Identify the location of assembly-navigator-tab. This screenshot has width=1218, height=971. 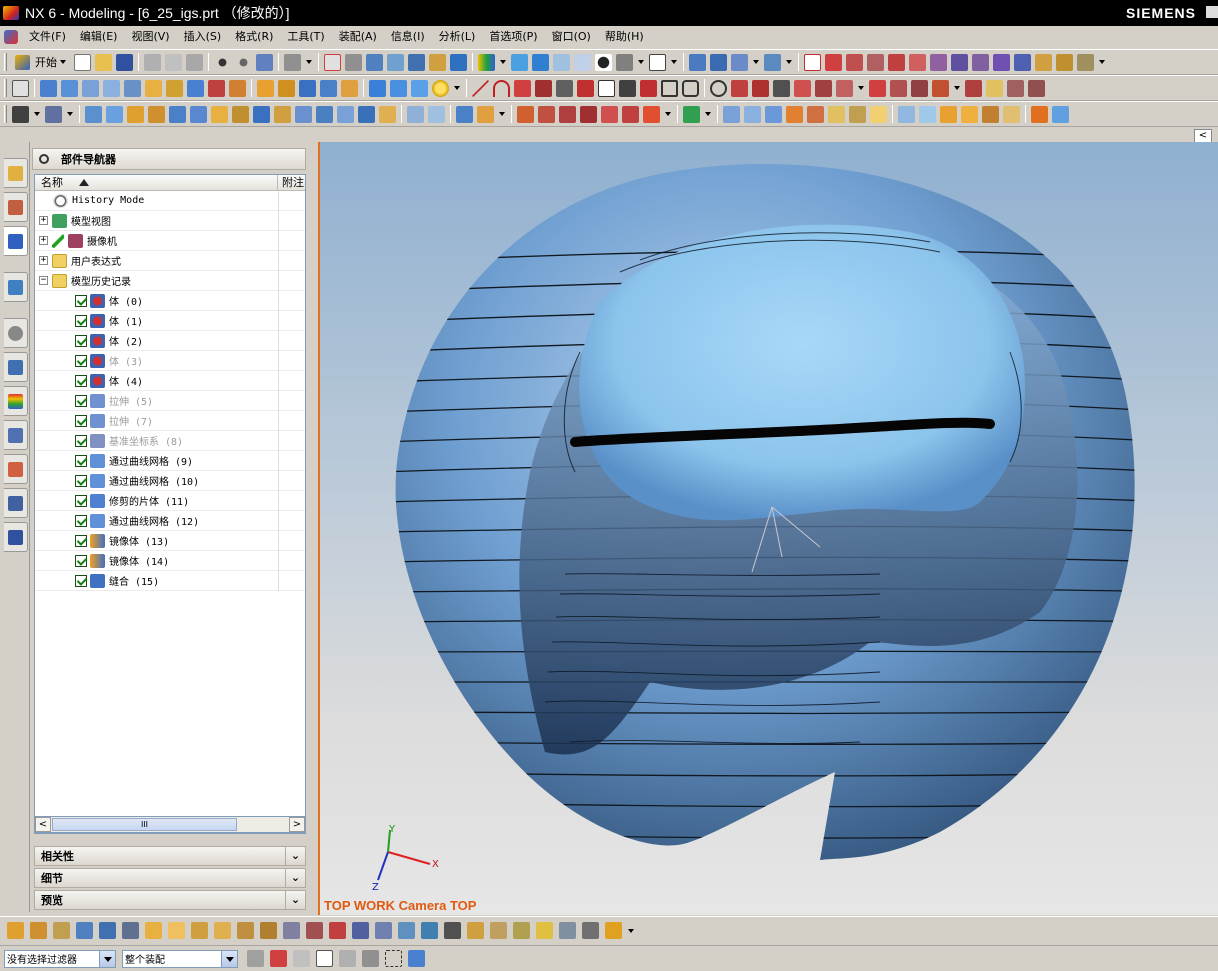
(16, 173).